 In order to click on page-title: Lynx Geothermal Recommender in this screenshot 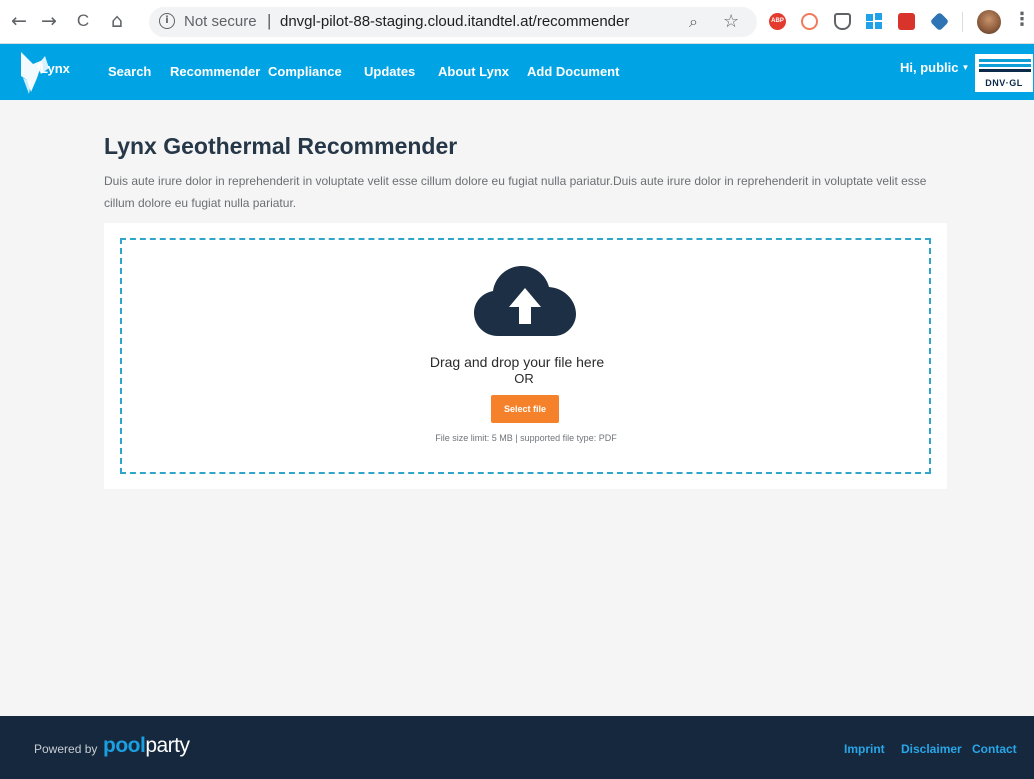, I will do `click(281, 146)`.